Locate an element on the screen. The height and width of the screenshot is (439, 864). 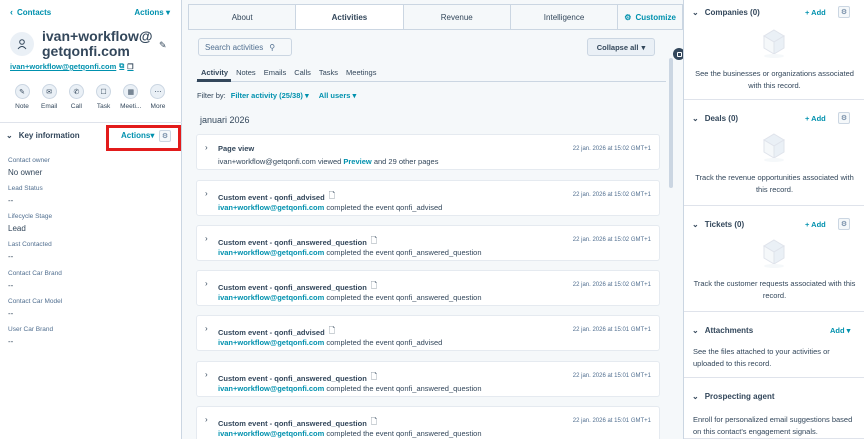
property-label: Contact owner is located at coordinates (29, 160).